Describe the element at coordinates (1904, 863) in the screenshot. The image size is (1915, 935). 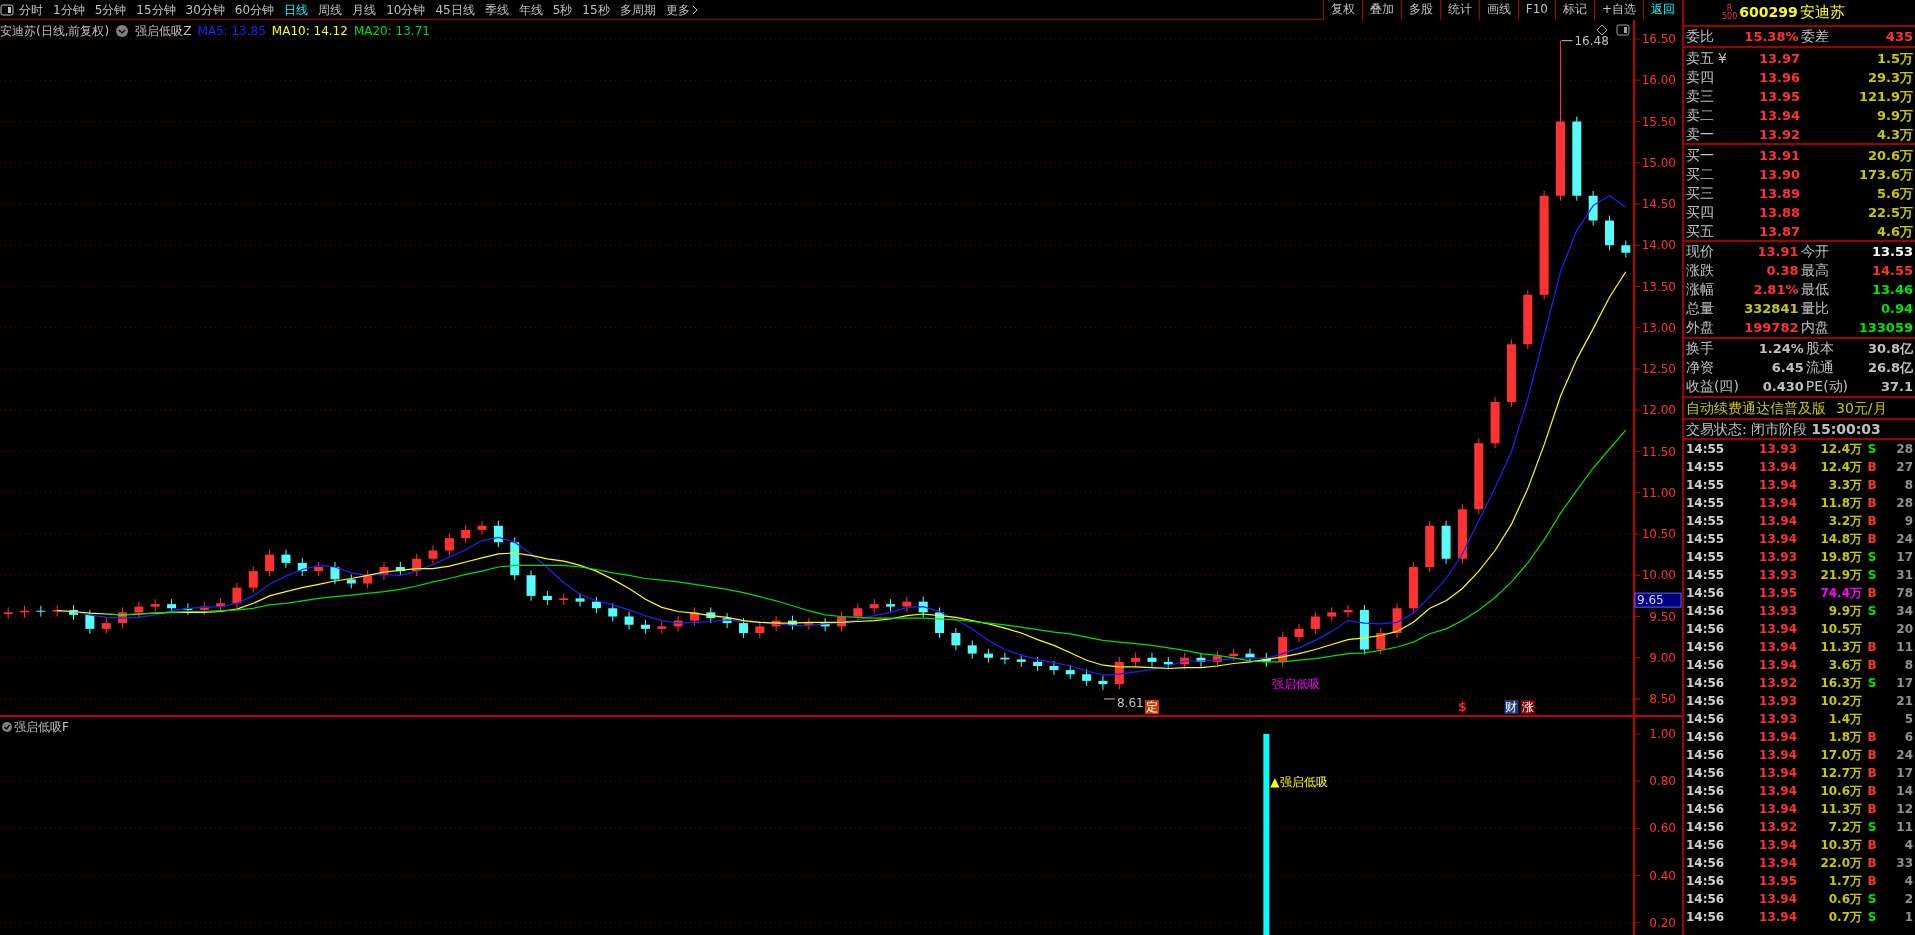
I see `trade-count: 33` at that location.